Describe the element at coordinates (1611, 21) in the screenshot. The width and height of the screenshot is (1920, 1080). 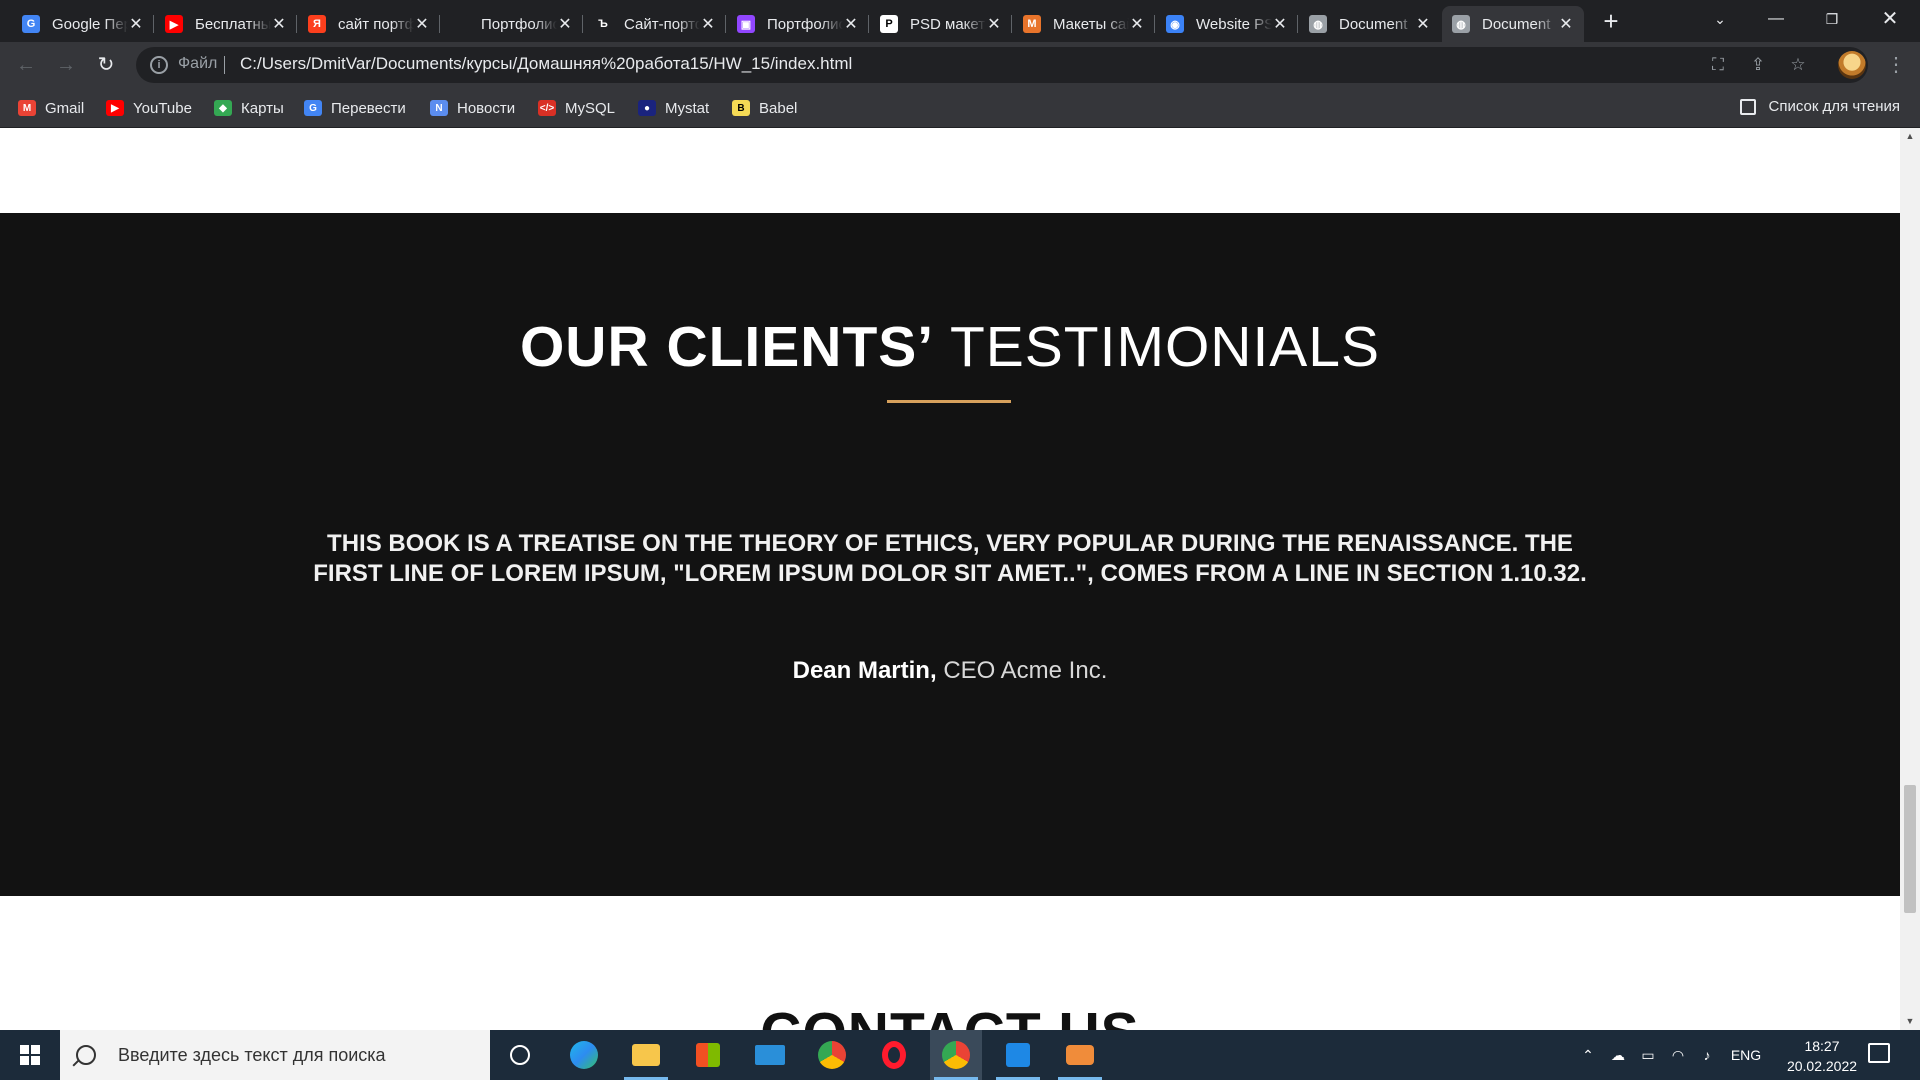
I see `new-tab-button: +` at that location.